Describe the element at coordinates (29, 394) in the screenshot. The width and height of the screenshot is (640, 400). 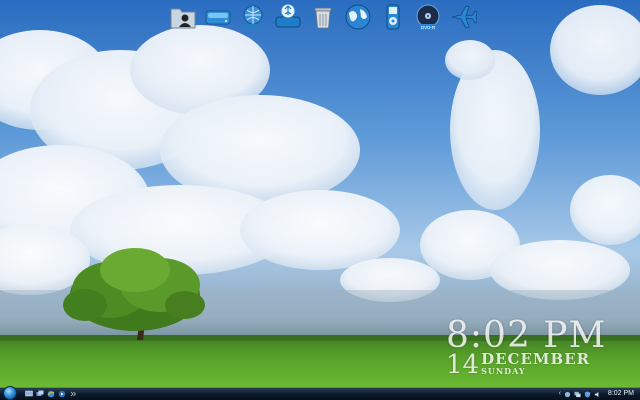
I see `show-desktop-icon` at that location.